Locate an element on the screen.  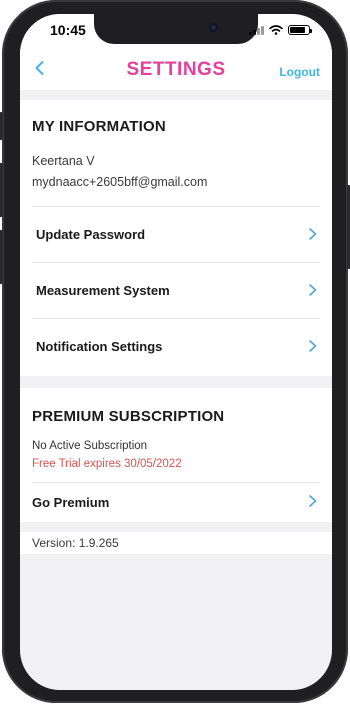
user-name: Keertana V is located at coordinates (63, 161).